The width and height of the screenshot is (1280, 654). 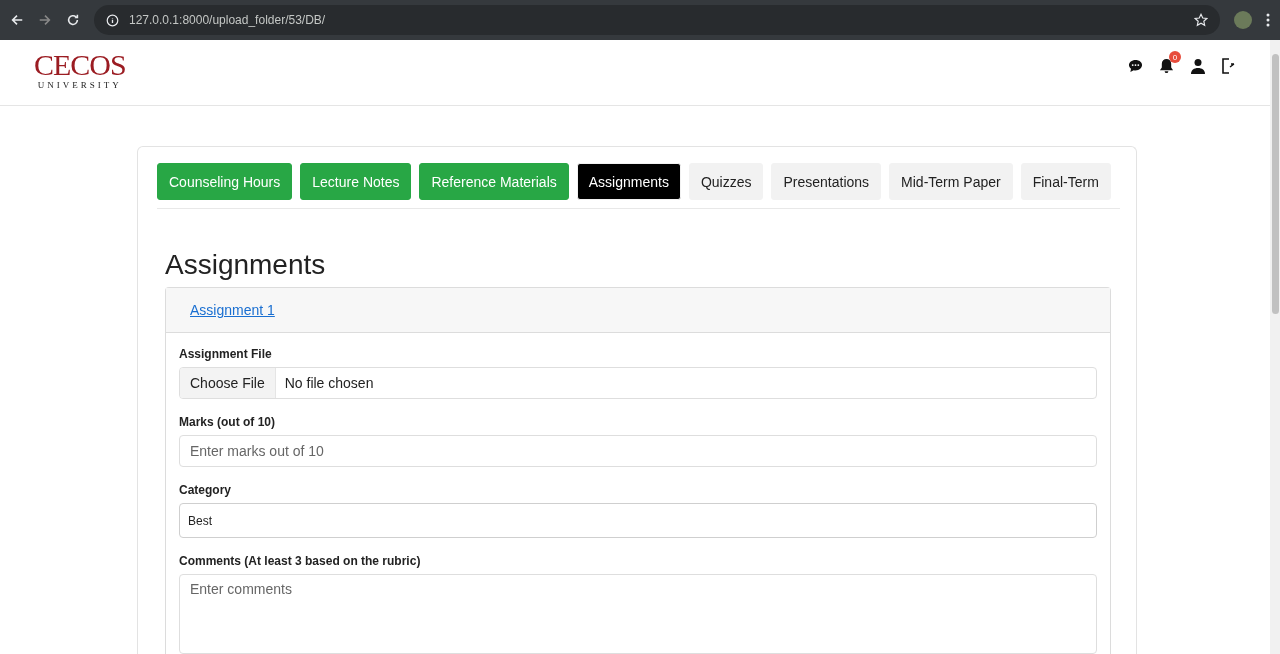 I want to click on reload-icon, so click(x=73, y=20).